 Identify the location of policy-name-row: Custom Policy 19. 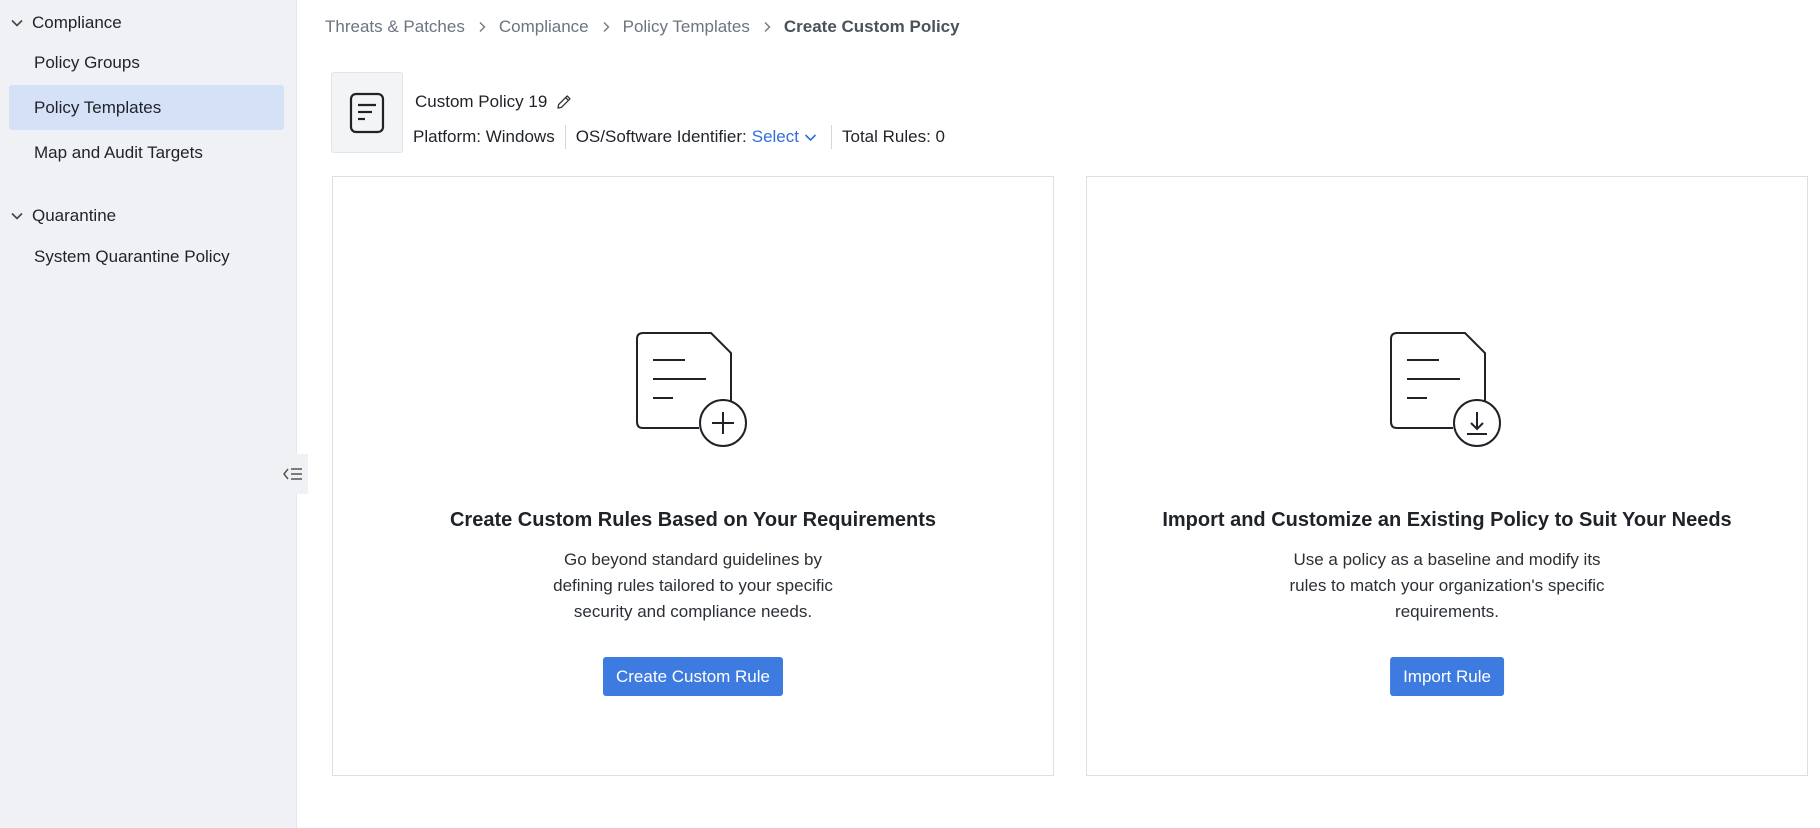
(494, 102).